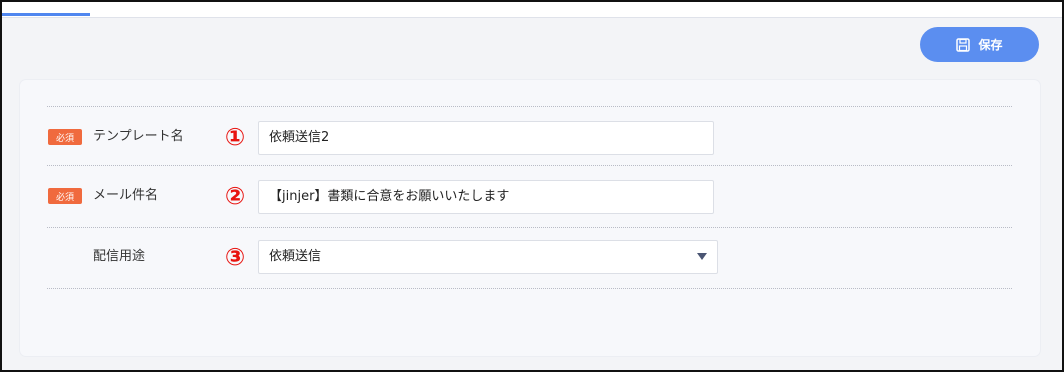 The height and width of the screenshot is (372, 1064). I want to click on template-name-label: テンプレート名, so click(138, 136).